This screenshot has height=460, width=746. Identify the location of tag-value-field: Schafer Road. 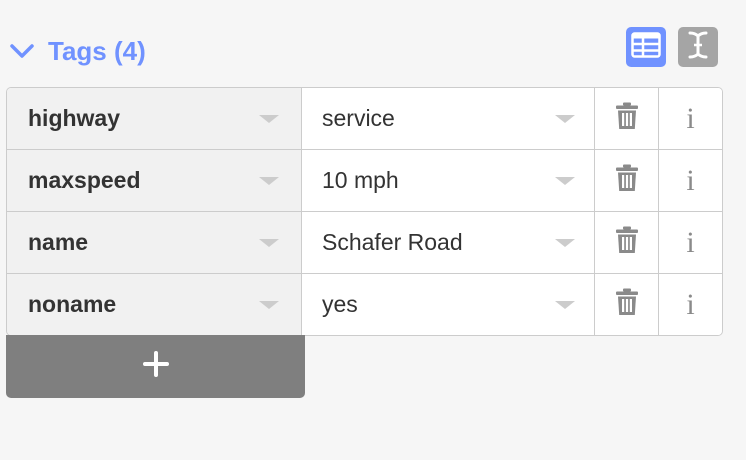
(448, 242).